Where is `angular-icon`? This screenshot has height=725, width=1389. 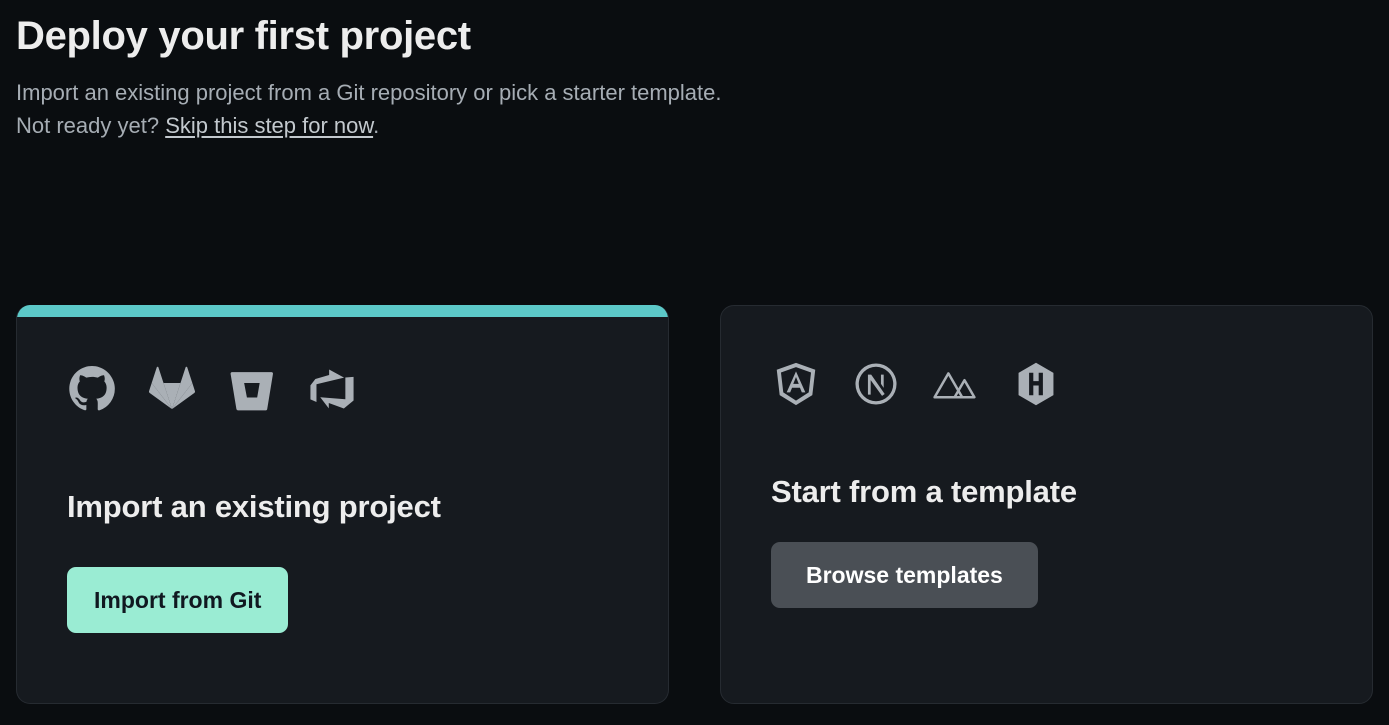 angular-icon is located at coordinates (796, 384).